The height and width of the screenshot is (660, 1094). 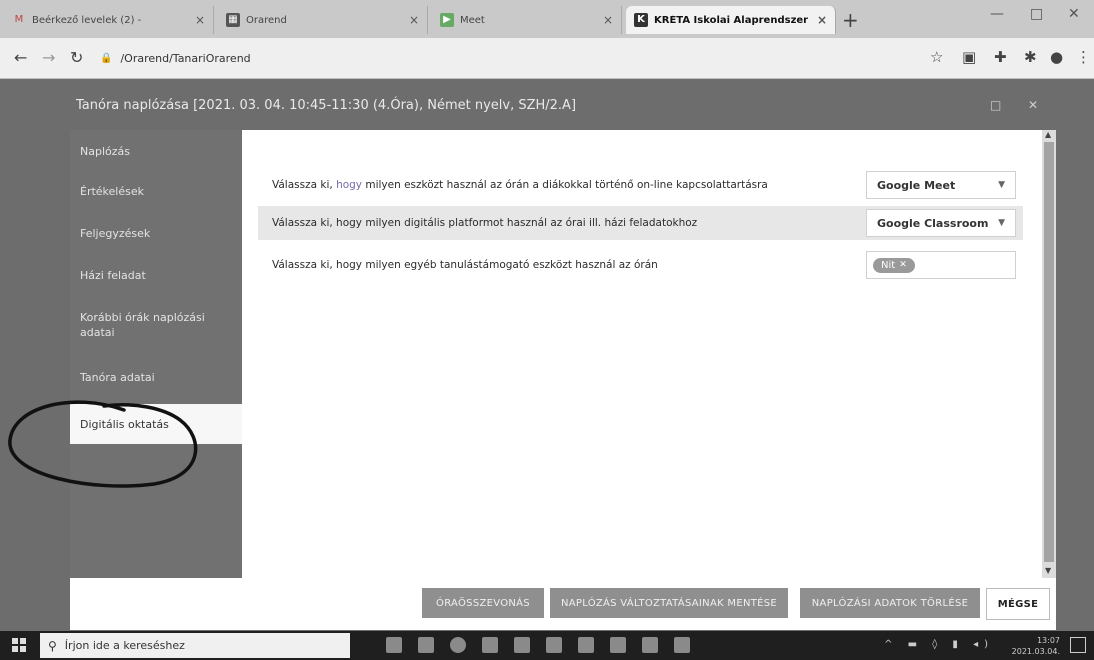 What do you see at coordinates (458, 645) in the screenshot?
I see `chrome-icon` at bounding box center [458, 645].